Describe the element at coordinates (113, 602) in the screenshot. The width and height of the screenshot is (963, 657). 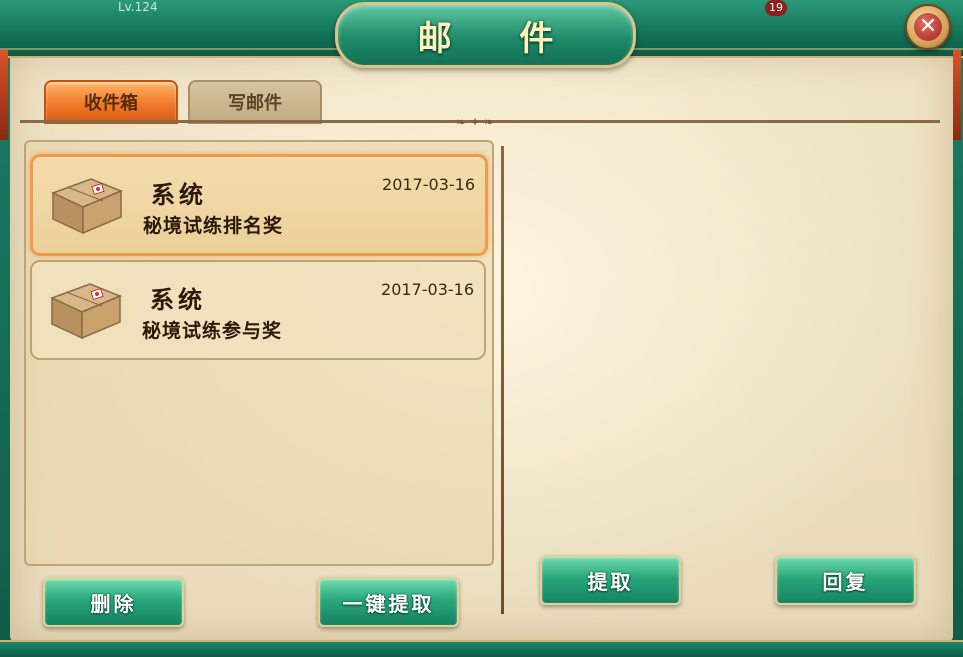
I see `delete-button: 删除` at that location.